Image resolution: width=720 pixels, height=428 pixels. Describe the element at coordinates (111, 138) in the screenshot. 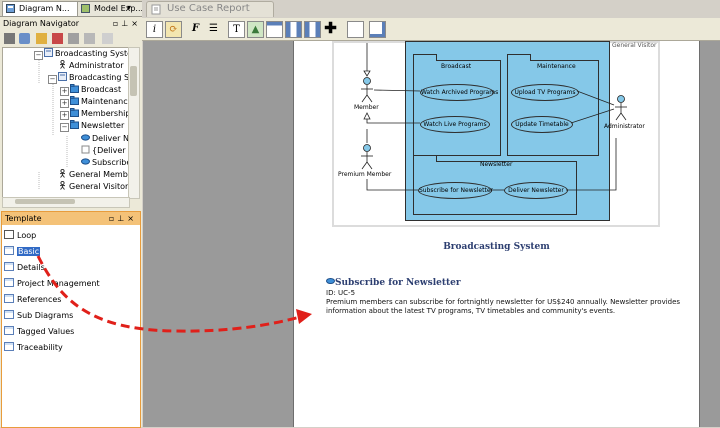

I see `tree-item-label: Deliver Ne` at that location.